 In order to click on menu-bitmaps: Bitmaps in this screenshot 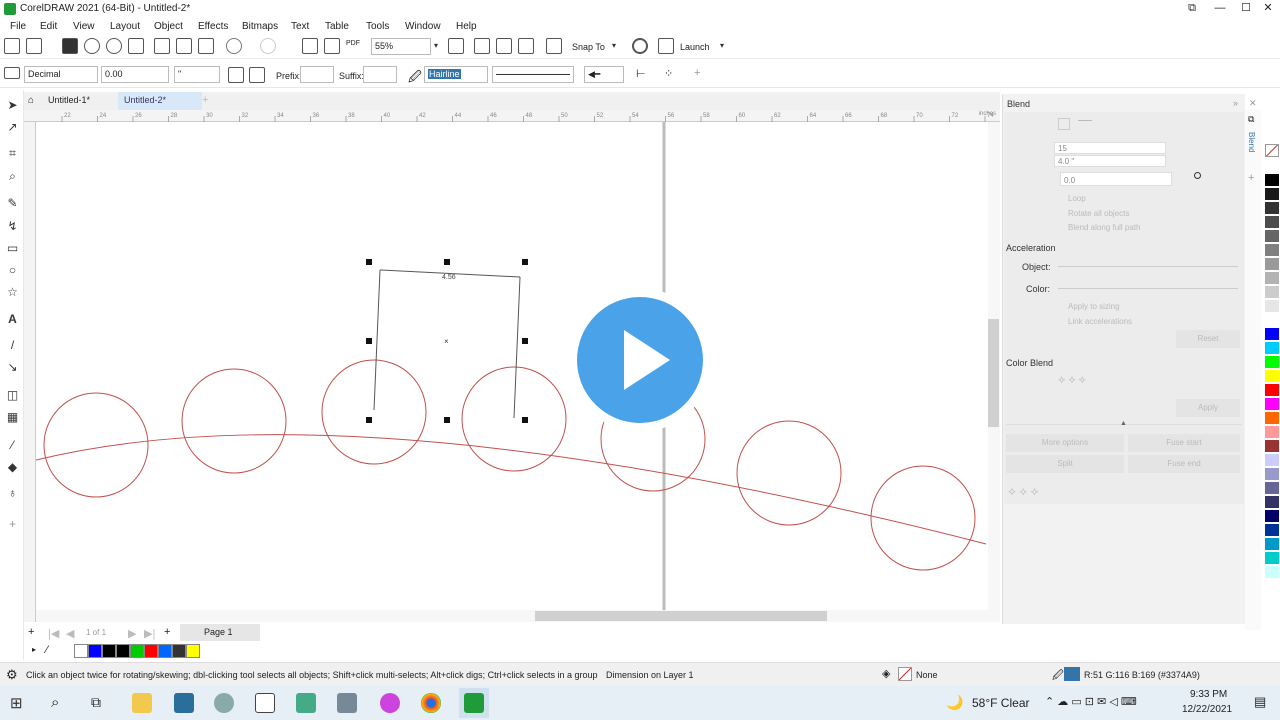, I will do `click(260, 26)`.